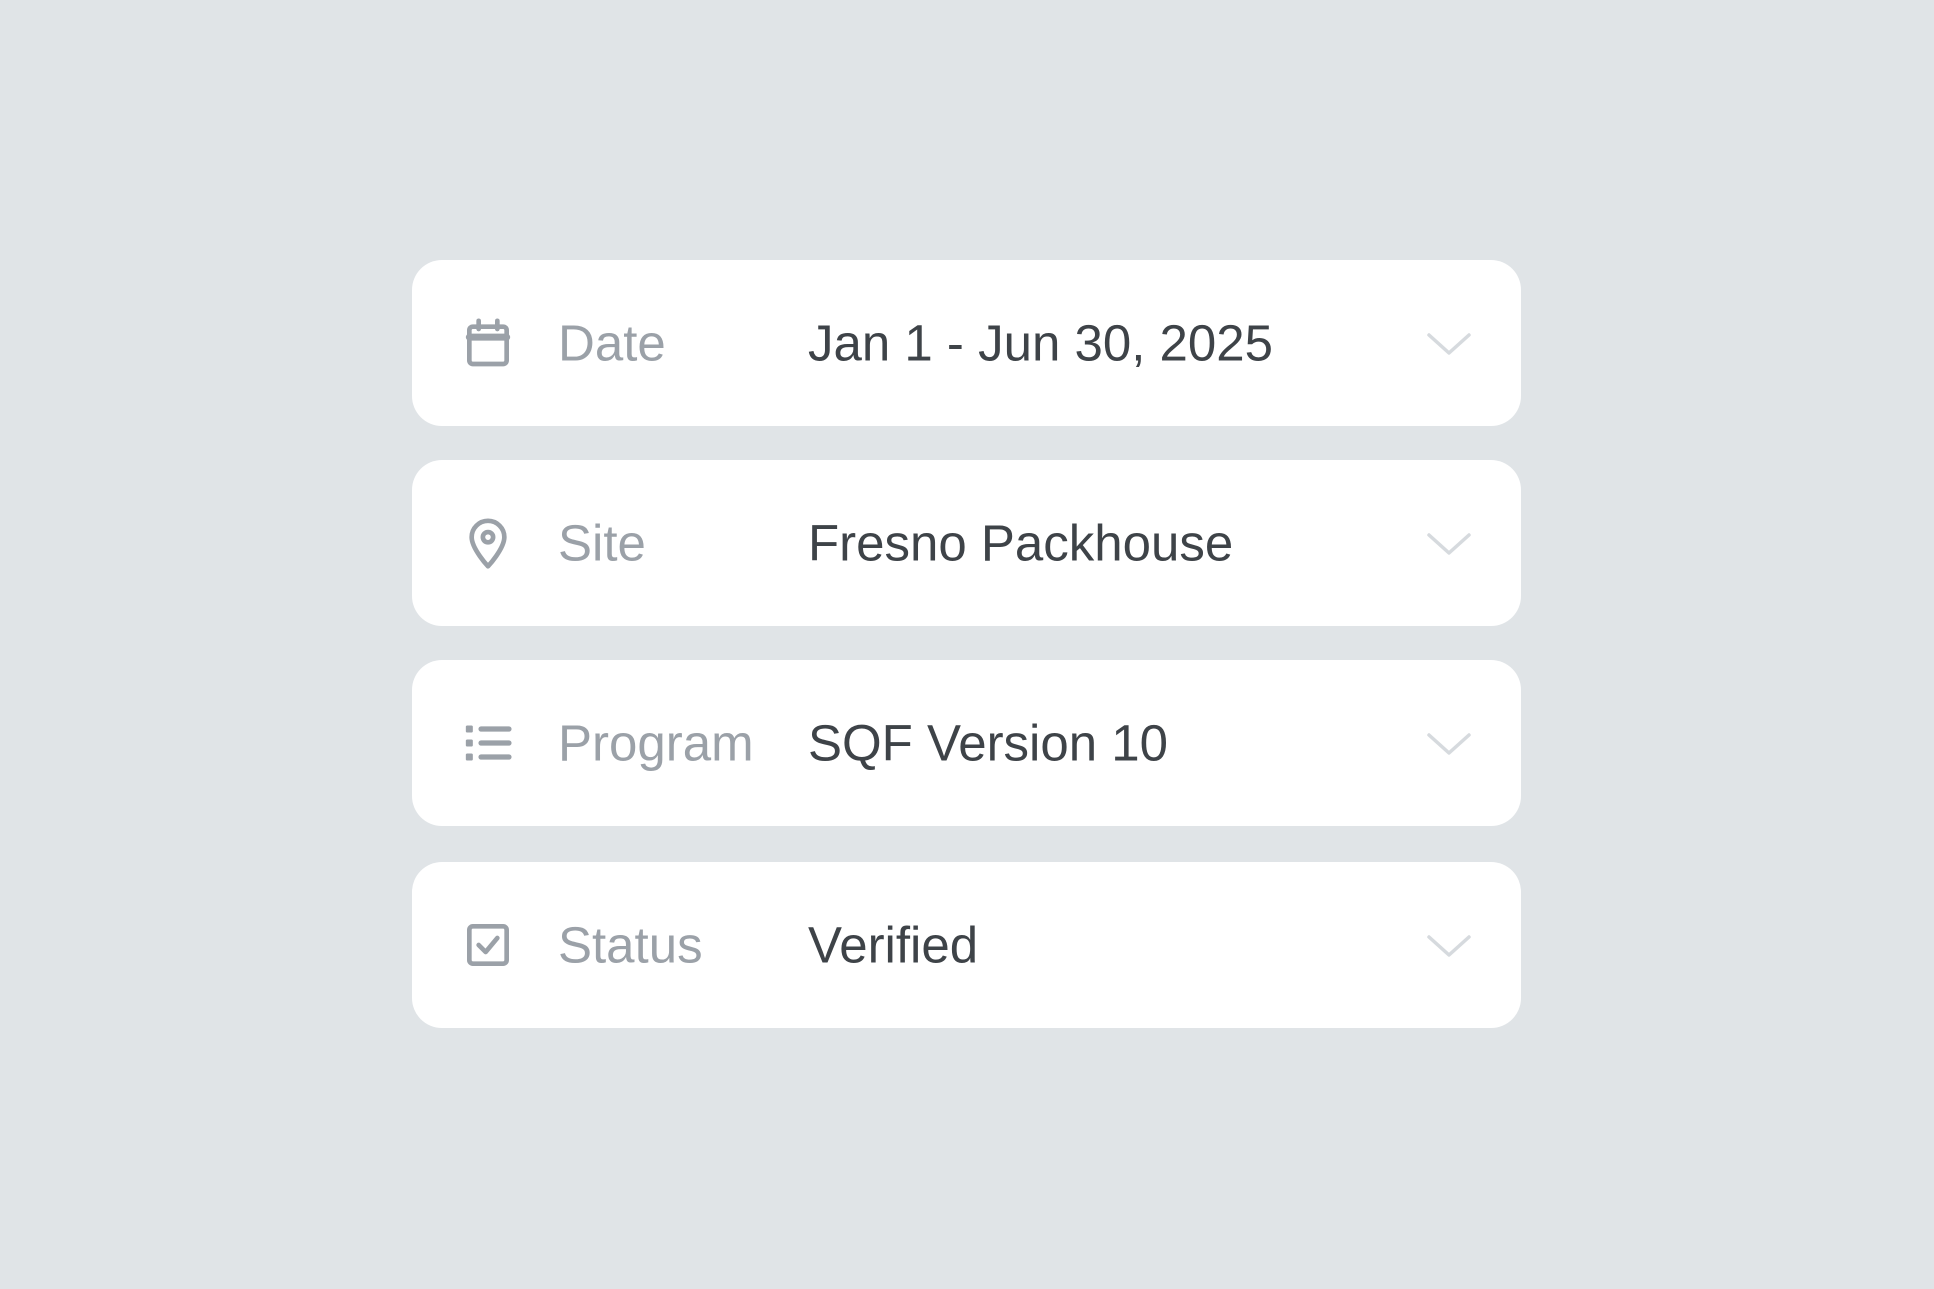  Describe the element at coordinates (488, 743) in the screenshot. I see `list-icon` at that location.